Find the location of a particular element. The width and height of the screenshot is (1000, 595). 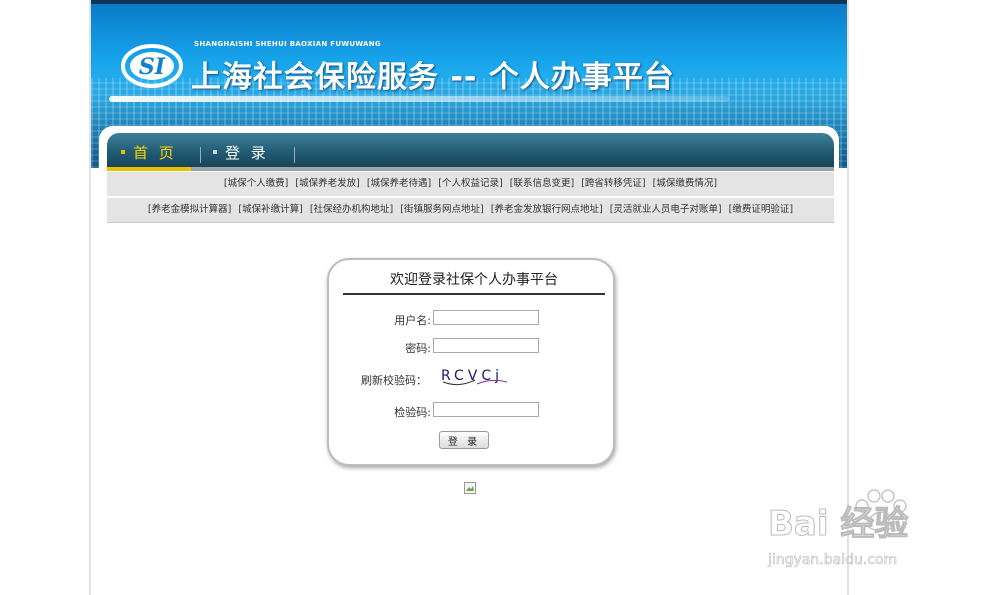

login-title: 欢迎登录社保个人办事平台 is located at coordinates (474, 282).